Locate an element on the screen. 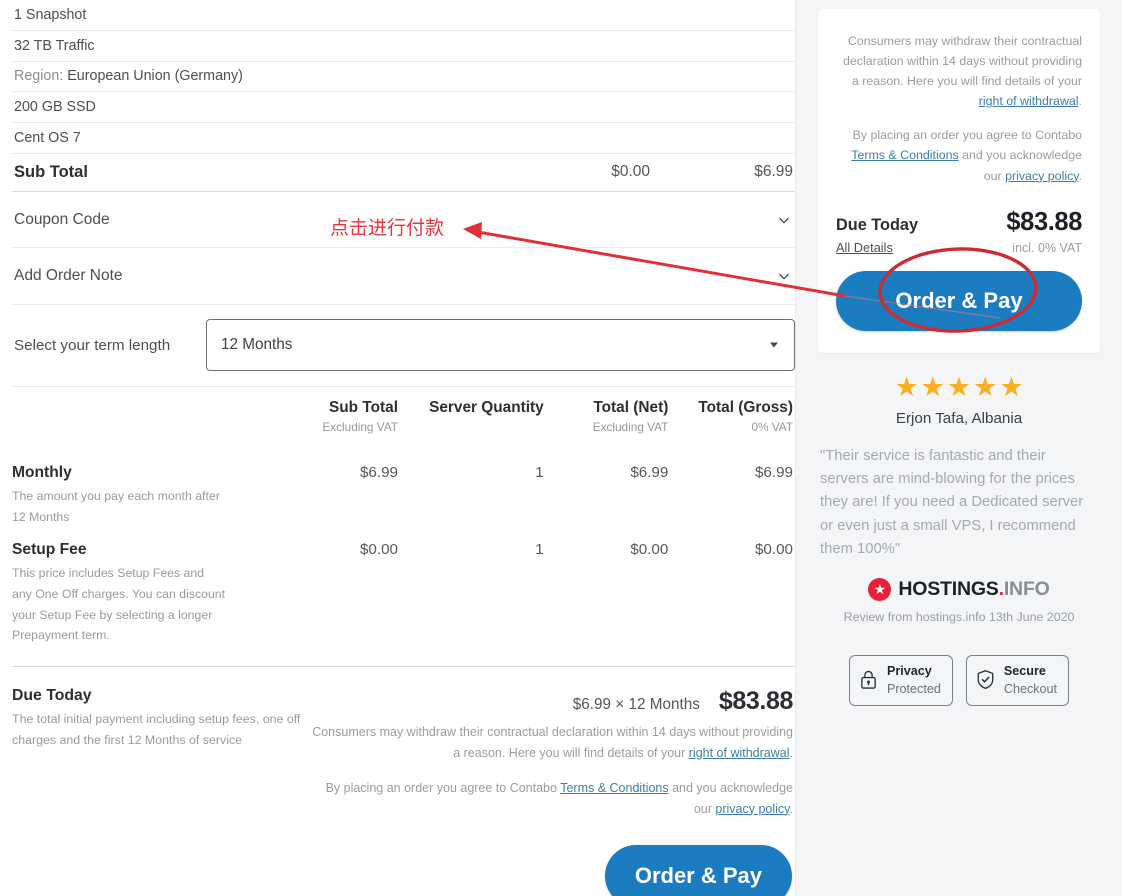 This screenshot has height=896, width=1122. row-sub-total: $6.99 is located at coordinates (378, 472).